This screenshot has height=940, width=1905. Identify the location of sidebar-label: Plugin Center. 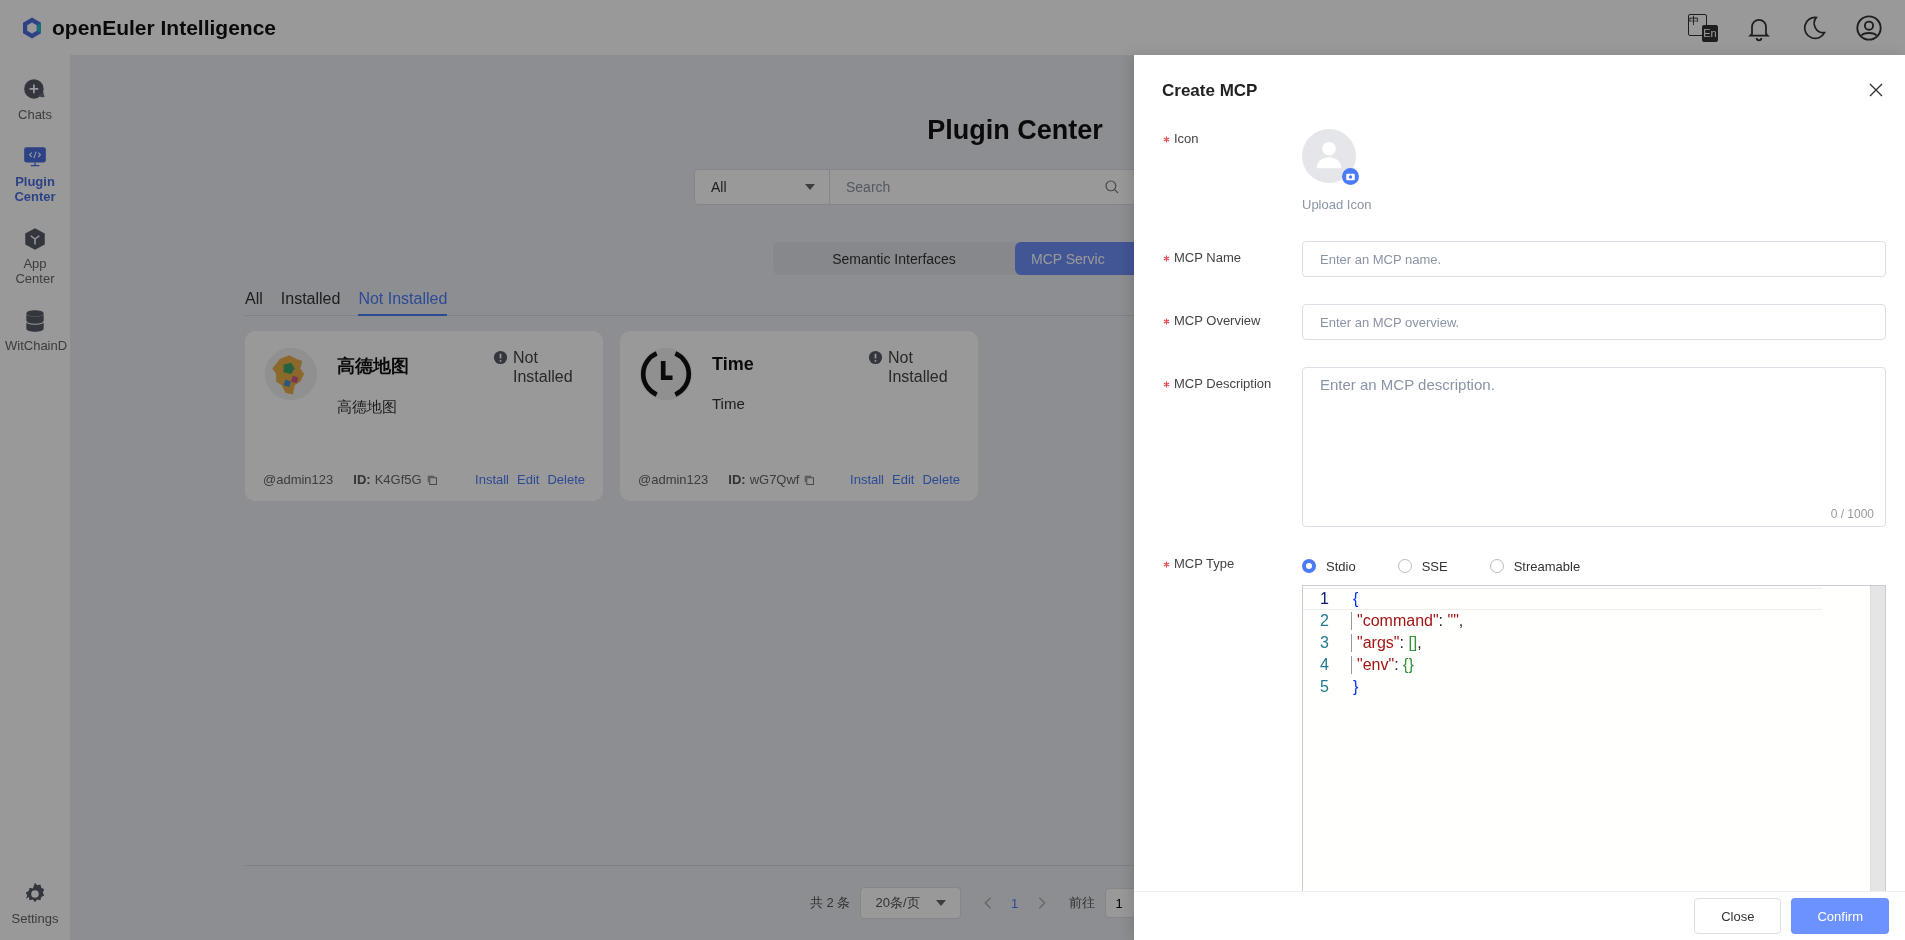
(35, 189).